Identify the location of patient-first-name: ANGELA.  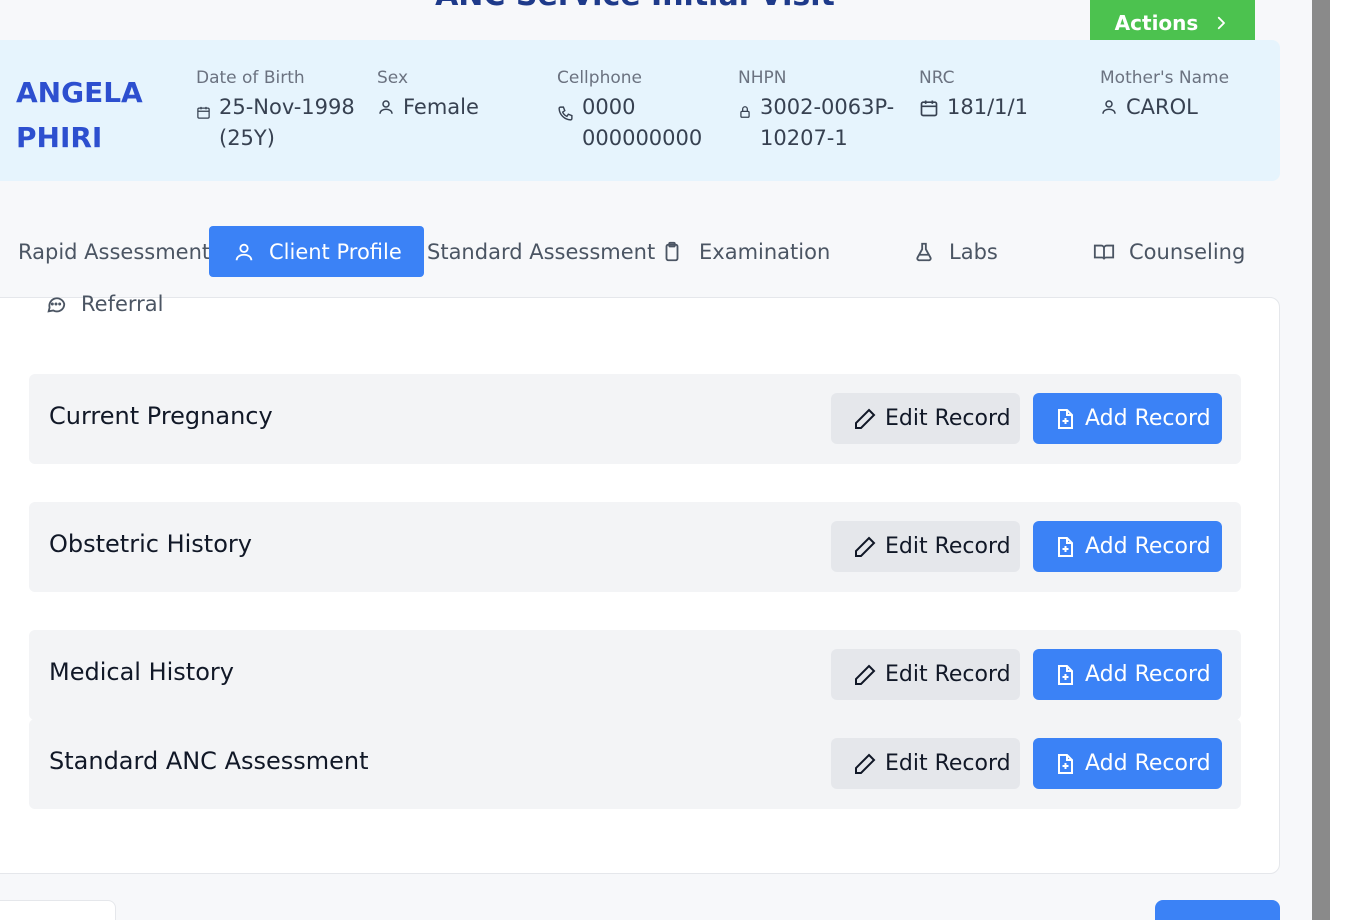
(79, 92).